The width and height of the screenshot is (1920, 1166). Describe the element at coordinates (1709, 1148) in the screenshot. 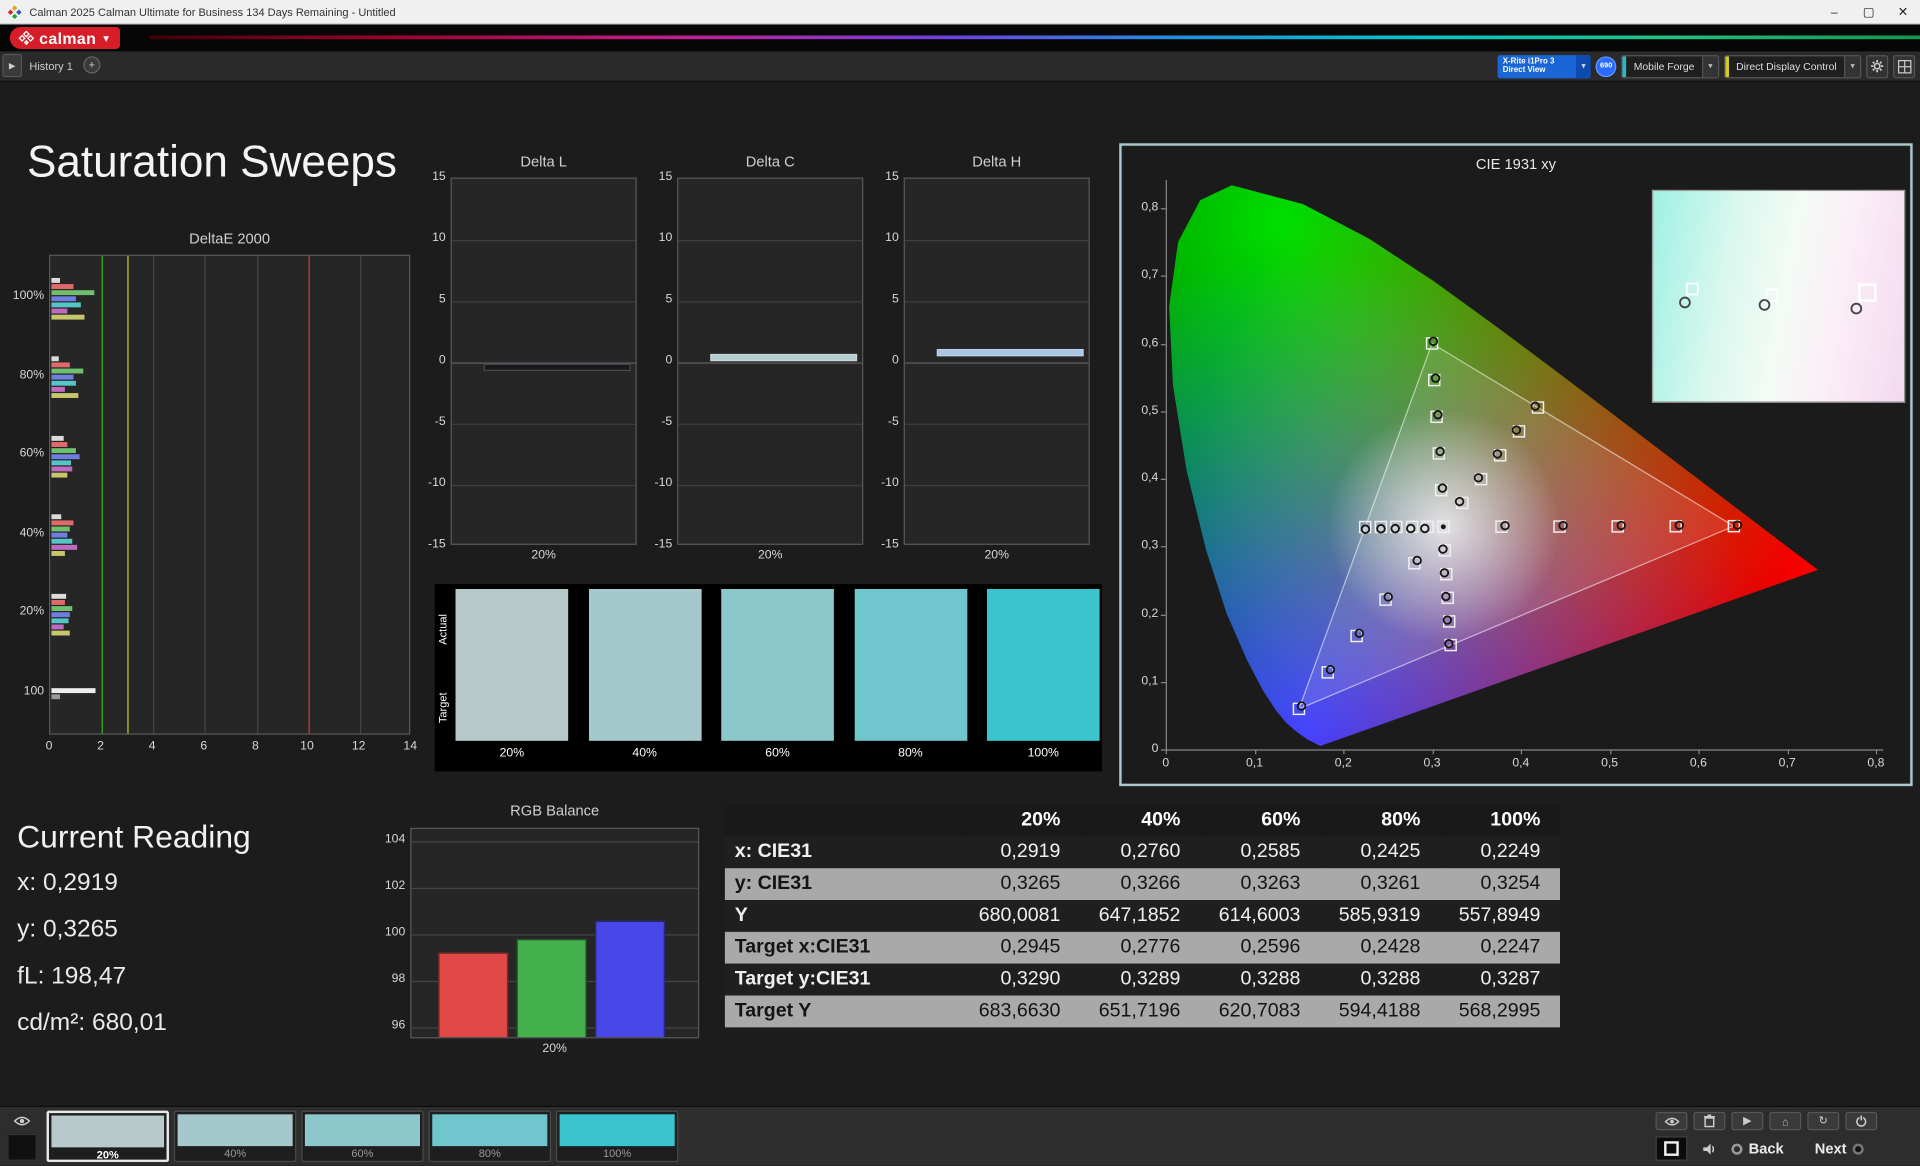

I see `sound-button` at that location.